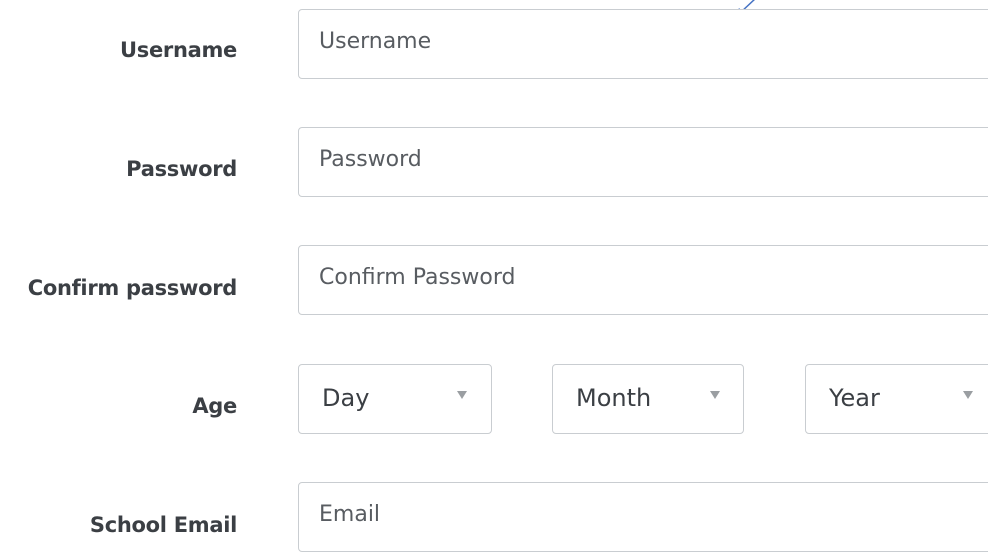 This screenshot has height=552, width=988. I want to click on day-select: Day, so click(395, 399).